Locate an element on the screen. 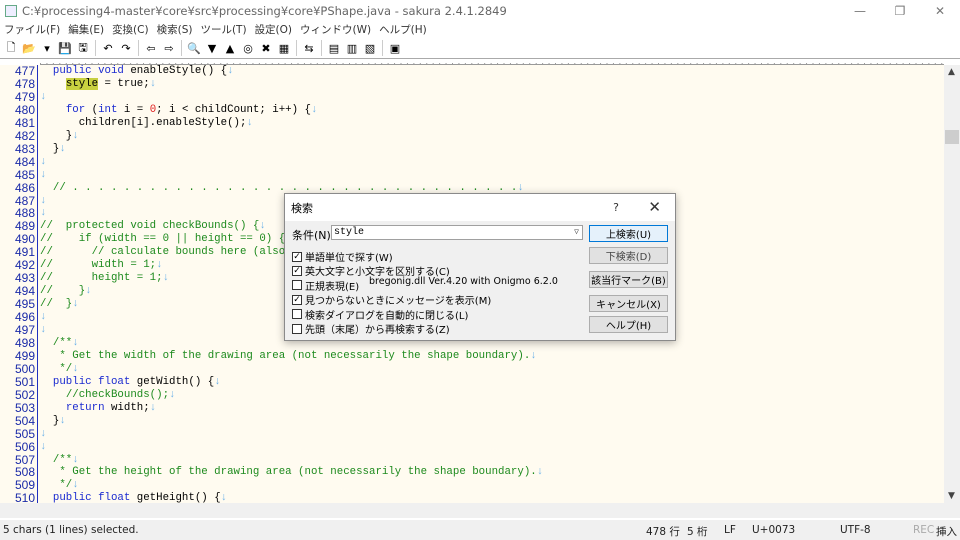 This screenshot has height=540, width=960. find-mark-icon: ◎ is located at coordinates (248, 48).